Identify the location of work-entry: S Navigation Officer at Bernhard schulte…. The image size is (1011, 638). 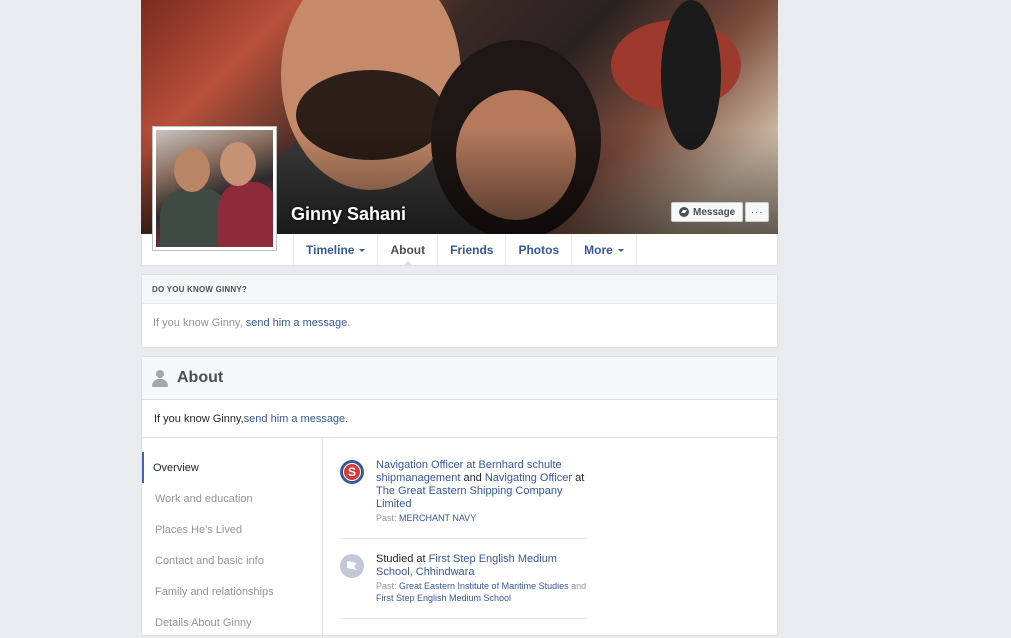
(463, 499).